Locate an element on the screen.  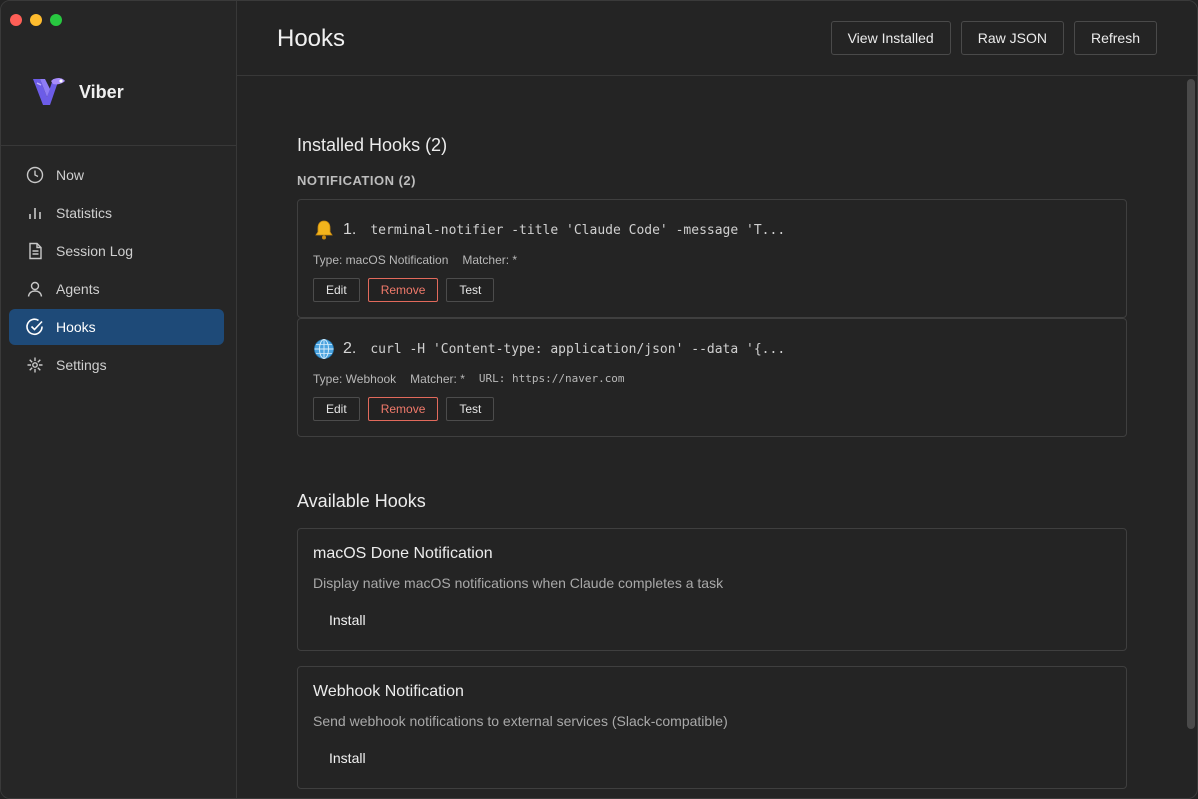
minimize-window-button is located at coordinates (36, 20).